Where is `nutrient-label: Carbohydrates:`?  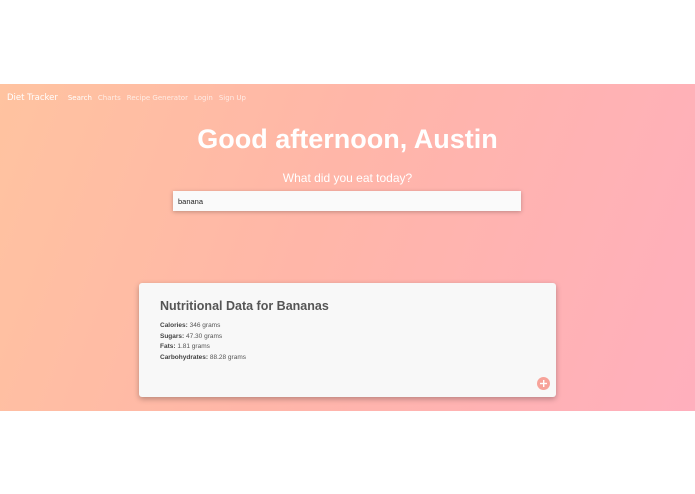 nutrient-label: Carbohydrates: is located at coordinates (184, 357).